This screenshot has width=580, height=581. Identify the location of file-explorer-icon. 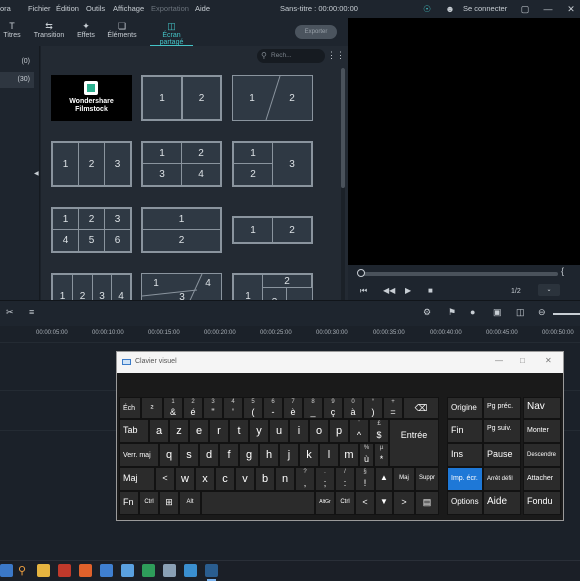
(43, 570).